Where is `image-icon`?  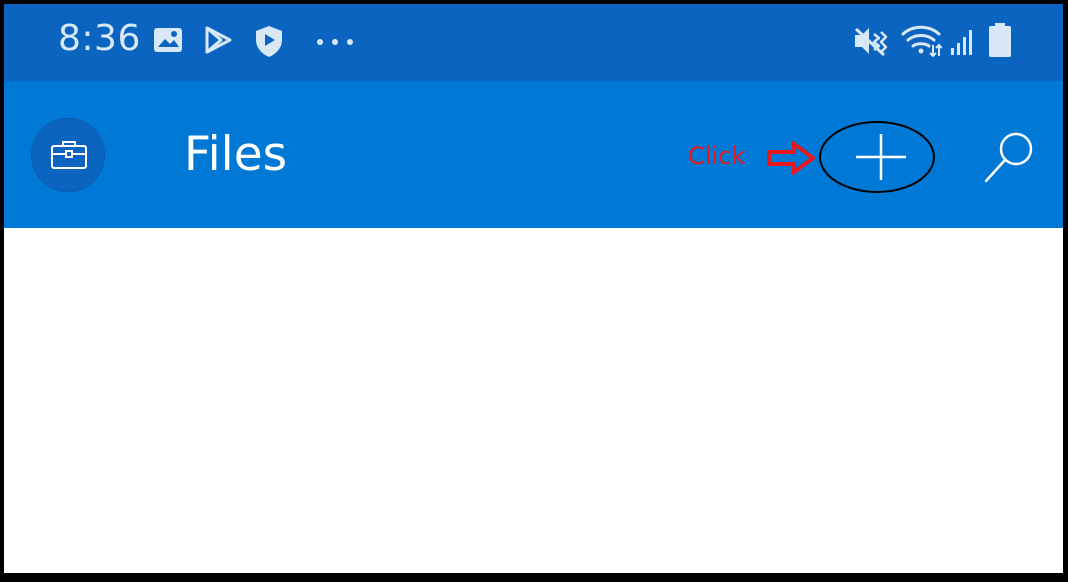 image-icon is located at coordinates (168, 40).